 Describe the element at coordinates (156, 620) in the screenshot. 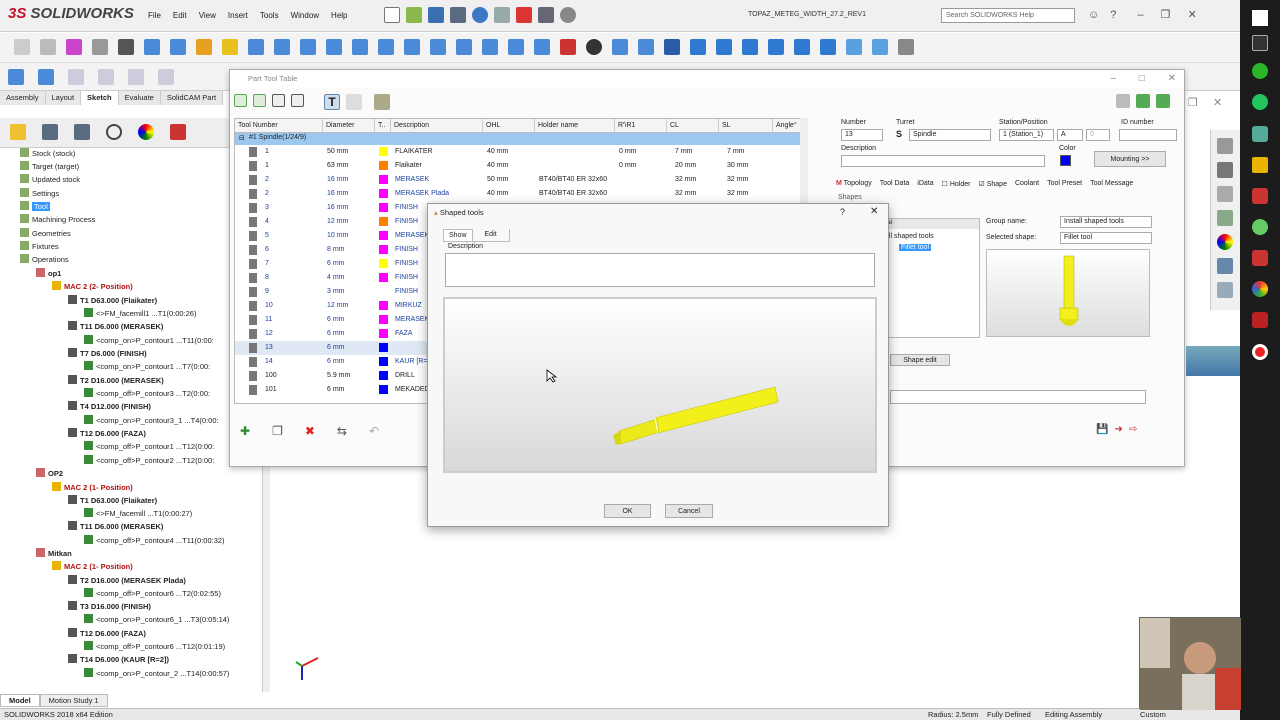

I see `tree-item: <comp_on>P_contour6_1 ...T3(0:05:14)` at that location.